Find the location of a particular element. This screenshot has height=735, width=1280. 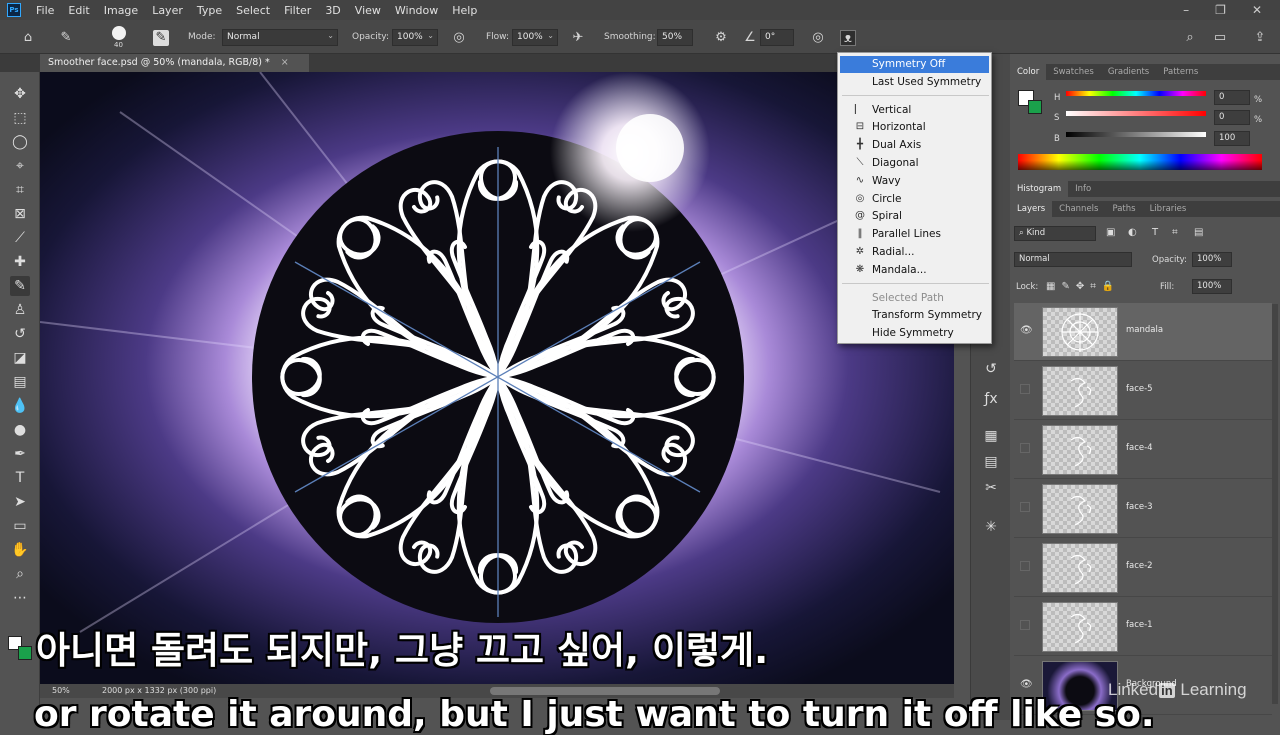

filter-adjustment-icon: ◐ is located at coordinates (1132, 232).